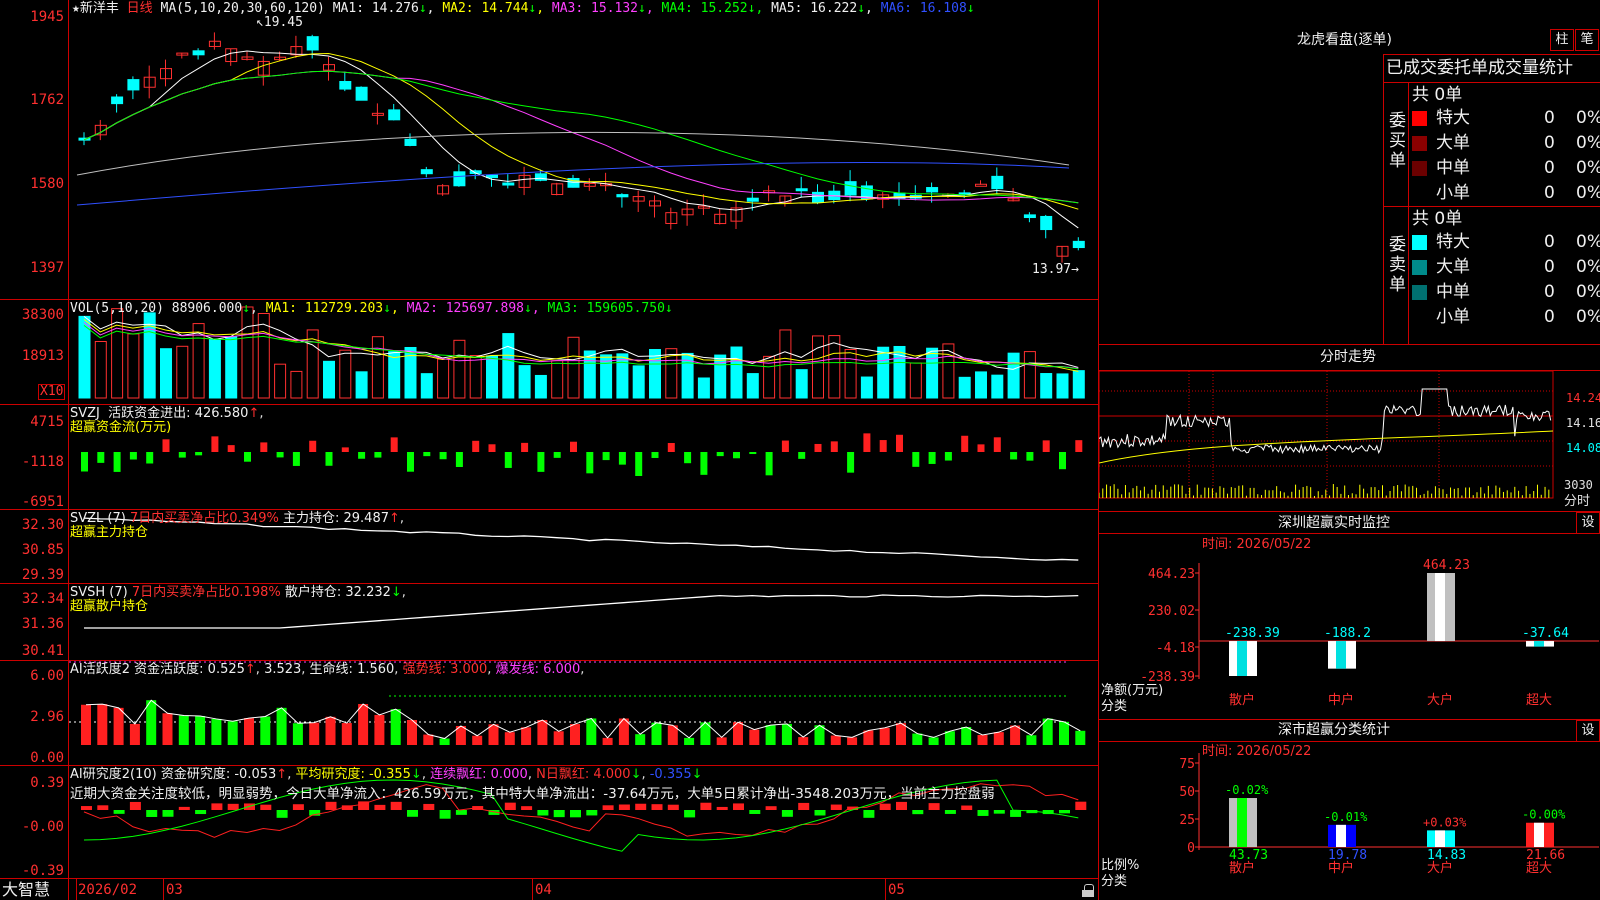 This screenshot has height=900, width=1600. What do you see at coordinates (927, 8) in the screenshot?
I see `ma6-readout: MA6: 16.108↓` at bounding box center [927, 8].